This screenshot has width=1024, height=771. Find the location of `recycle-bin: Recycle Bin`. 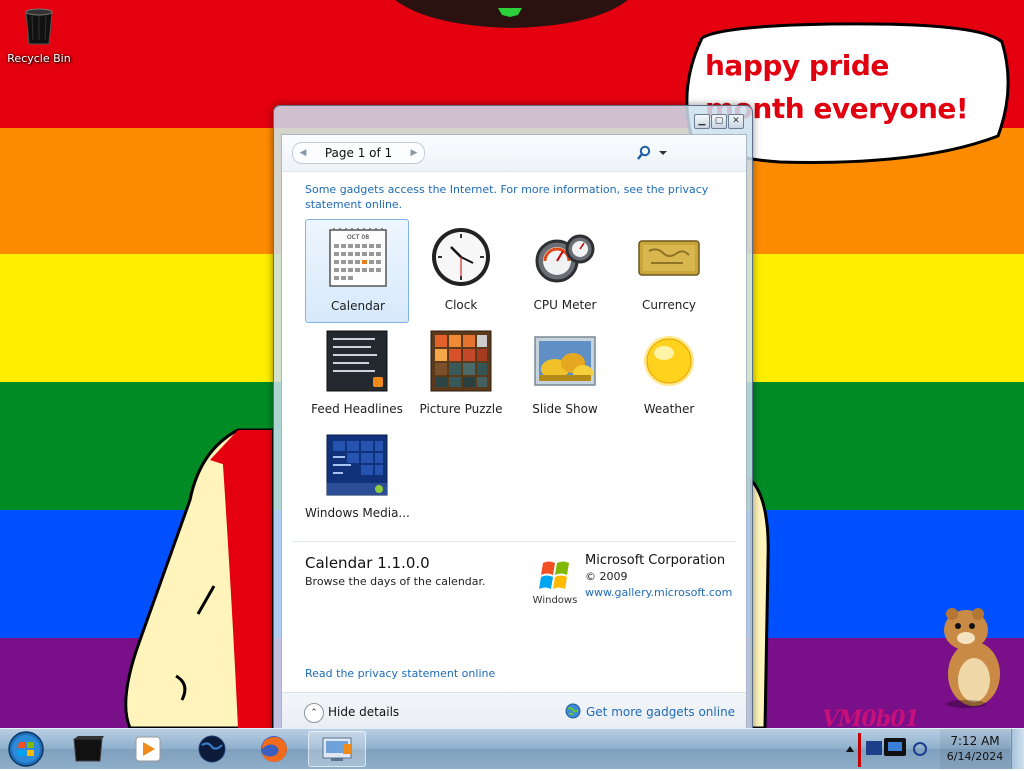

recycle-bin: Recycle Bin is located at coordinates (39, 35).